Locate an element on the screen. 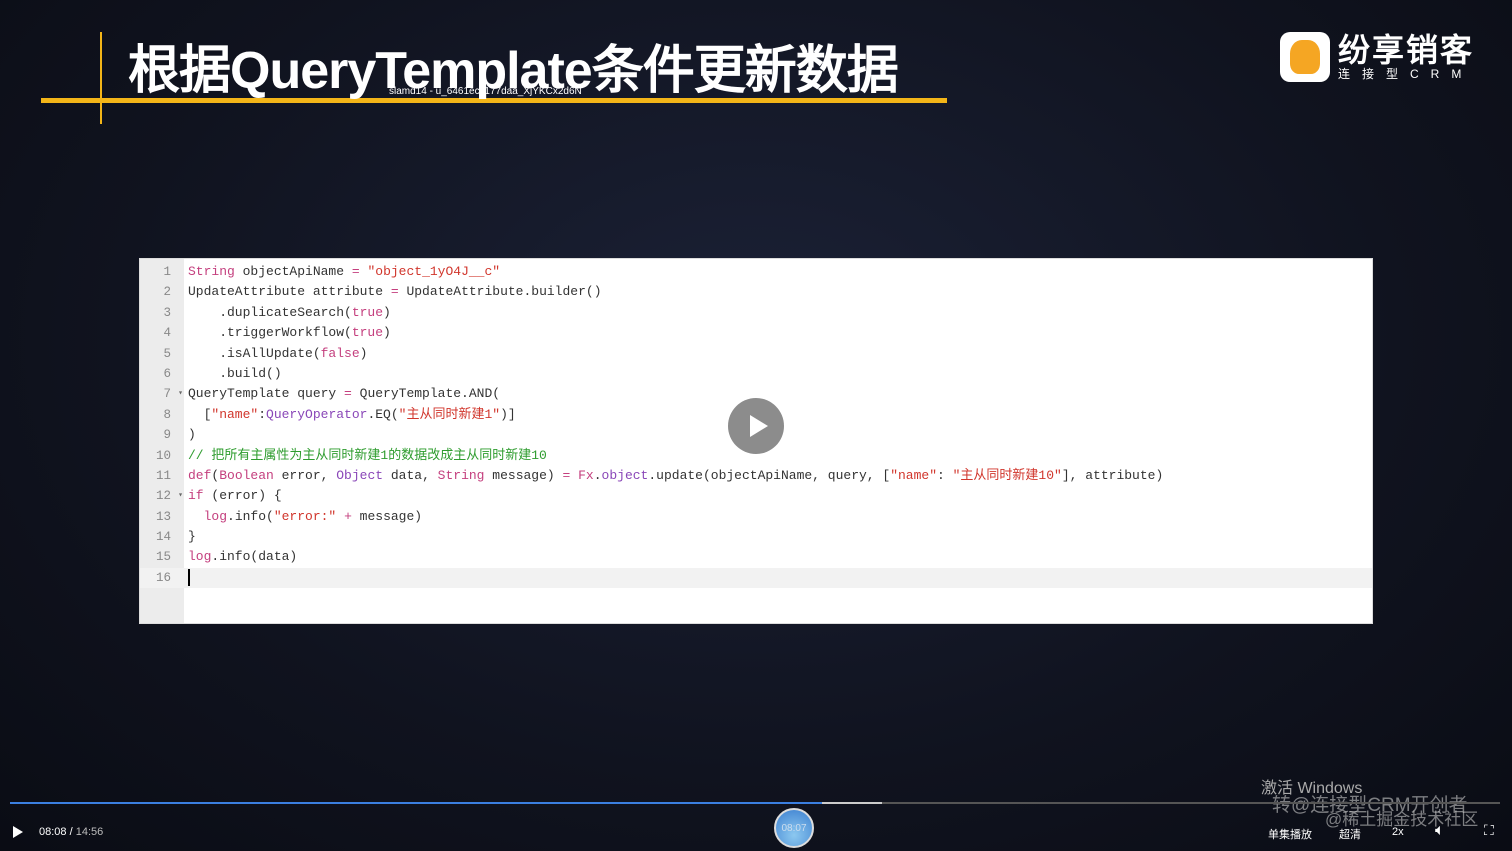  code-line: 16 is located at coordinates (756, 578).